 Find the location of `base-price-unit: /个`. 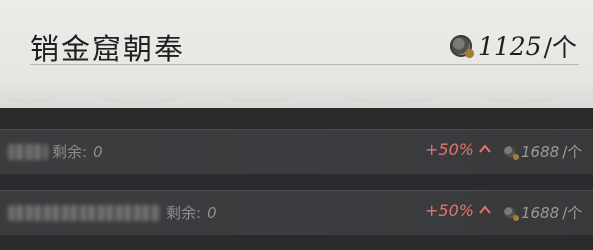

base-price-unit: /个 is located at coordinates (560, 47).